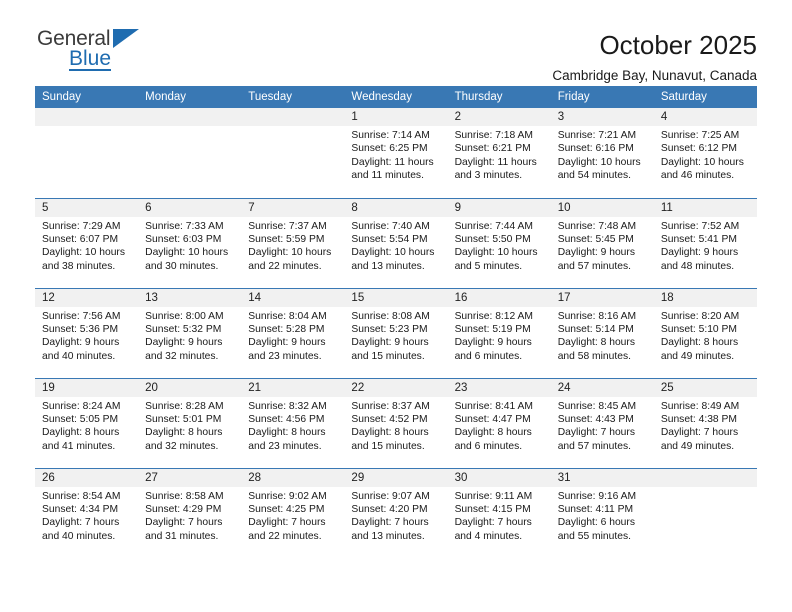  I want to click on sunset-text: Sunset: 6:03 PM, so click(183, 239).